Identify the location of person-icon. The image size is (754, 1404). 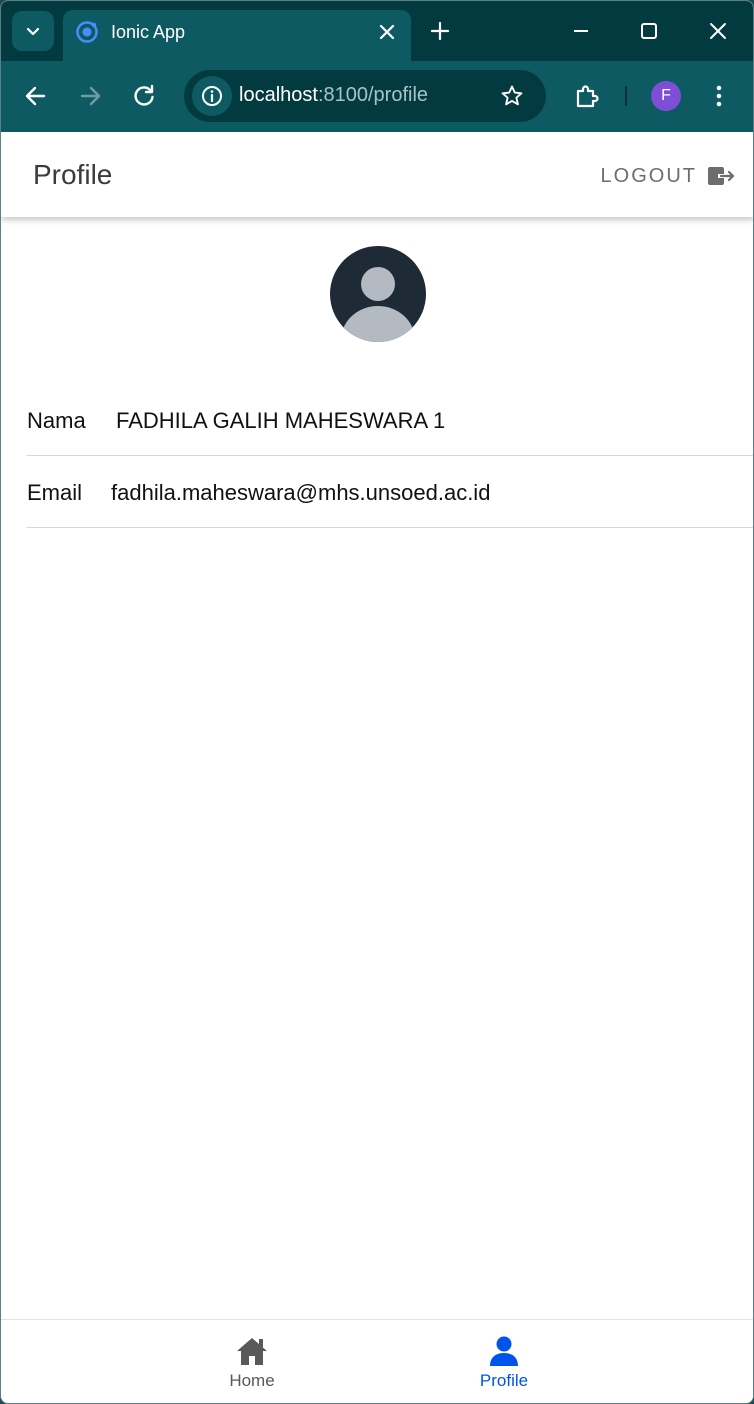
(504, 1351).